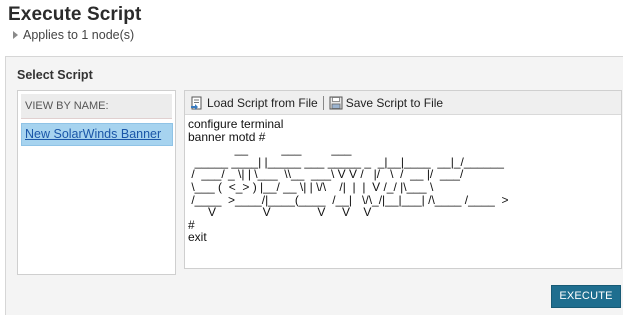 Image resolution: width=623 pixels, height=315 pixels. What do you see at coordinates (15, 35) in the screenshot?
I see `expand-arrow-icon` at bounding box center [15, 35].